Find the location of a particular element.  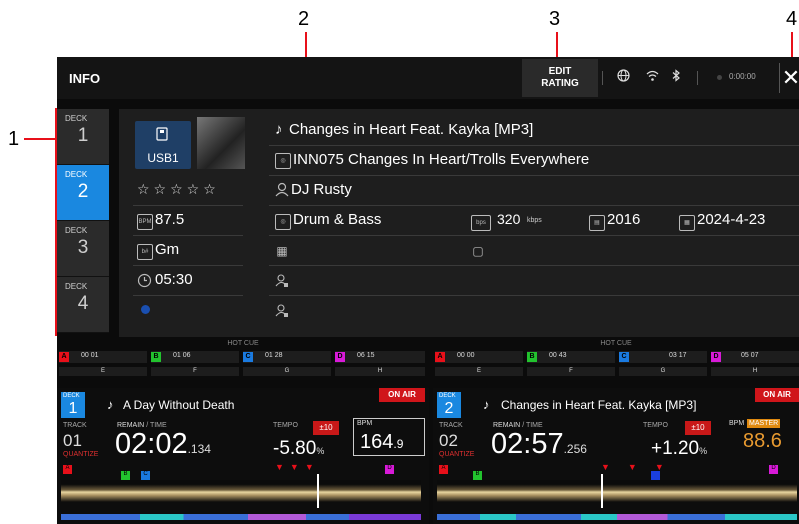

wave-marker-b: B is located at coordinates (477, 475).